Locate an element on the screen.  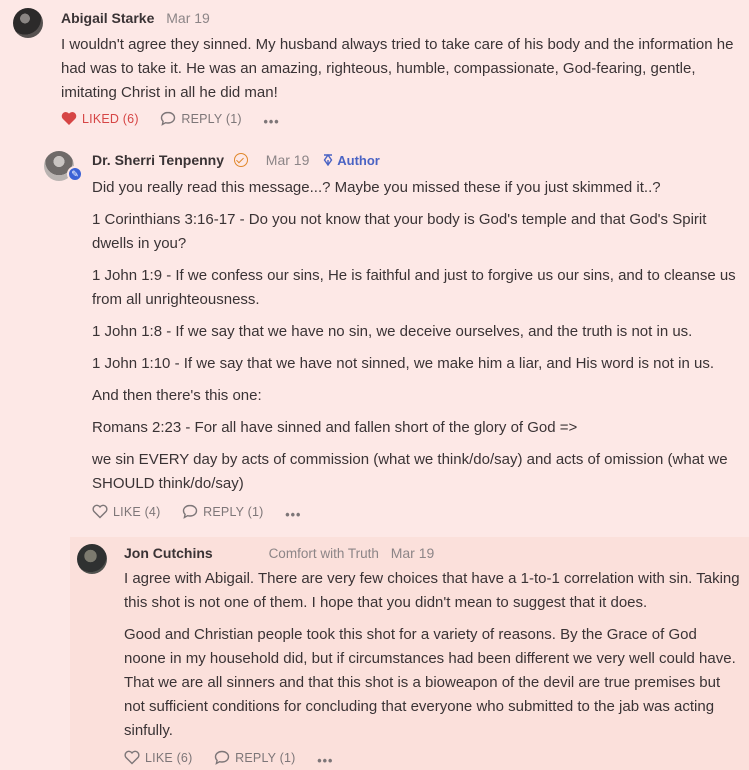
comment-author: Jon Cutchins is located at coordinates (168, 553).